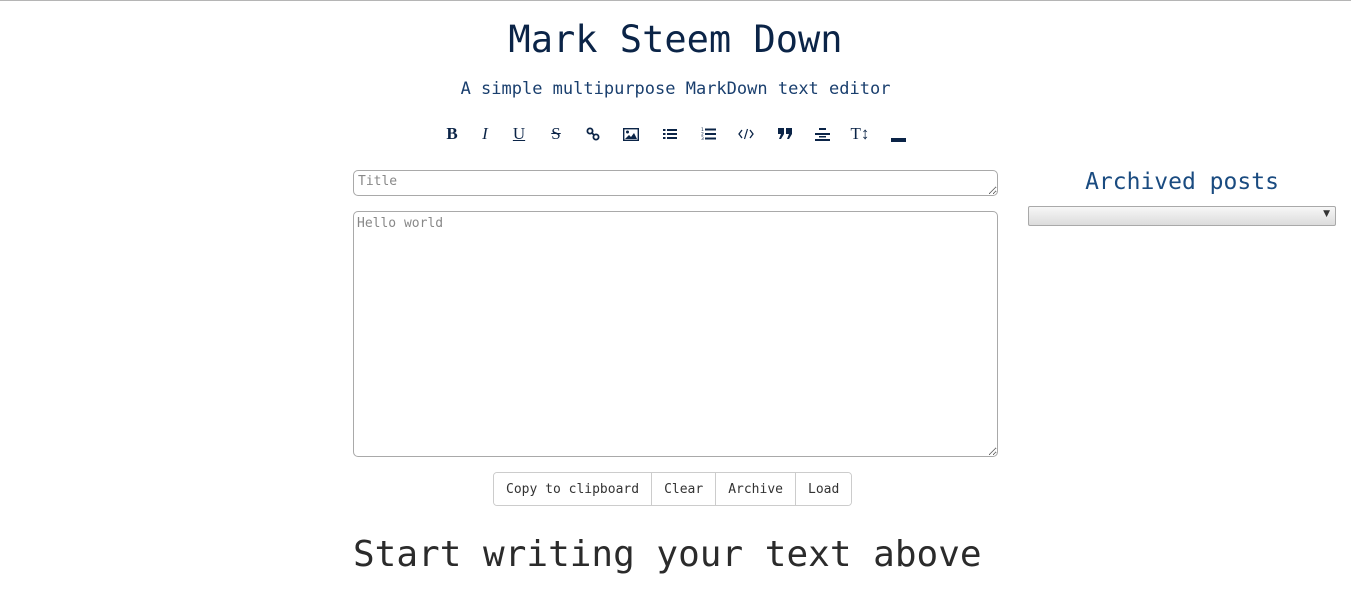  I want to click on strikethrough-icon: S, so click(556, 133).